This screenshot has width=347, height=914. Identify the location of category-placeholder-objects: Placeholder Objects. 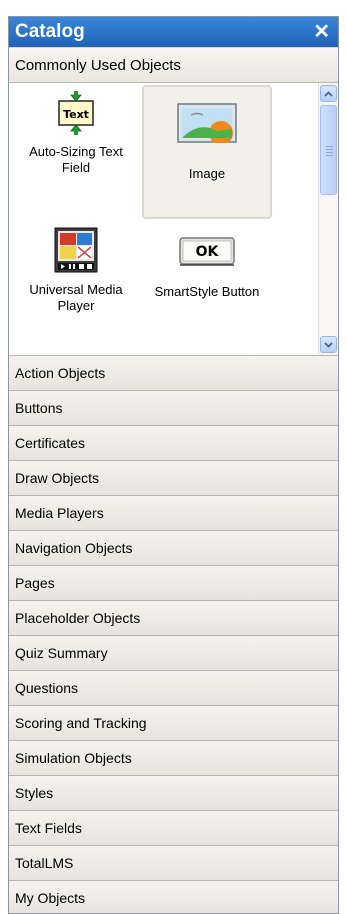
(173, 618).